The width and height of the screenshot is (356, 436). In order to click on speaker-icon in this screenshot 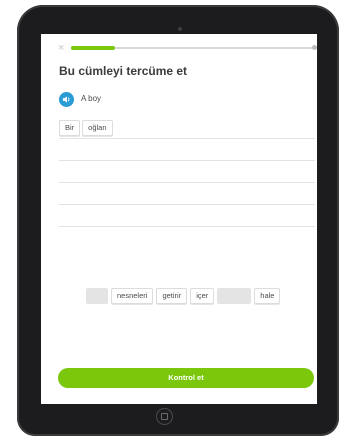, I will do `click(66, 99)`.